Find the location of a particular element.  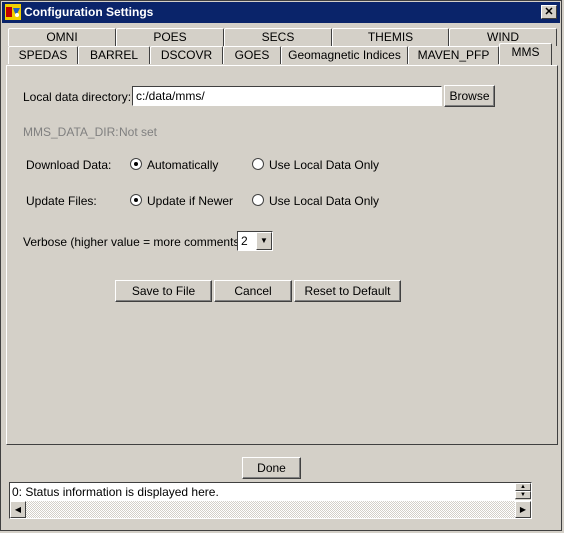

download-local-label: Use Local Data Only is located at coordinates (324, 165).